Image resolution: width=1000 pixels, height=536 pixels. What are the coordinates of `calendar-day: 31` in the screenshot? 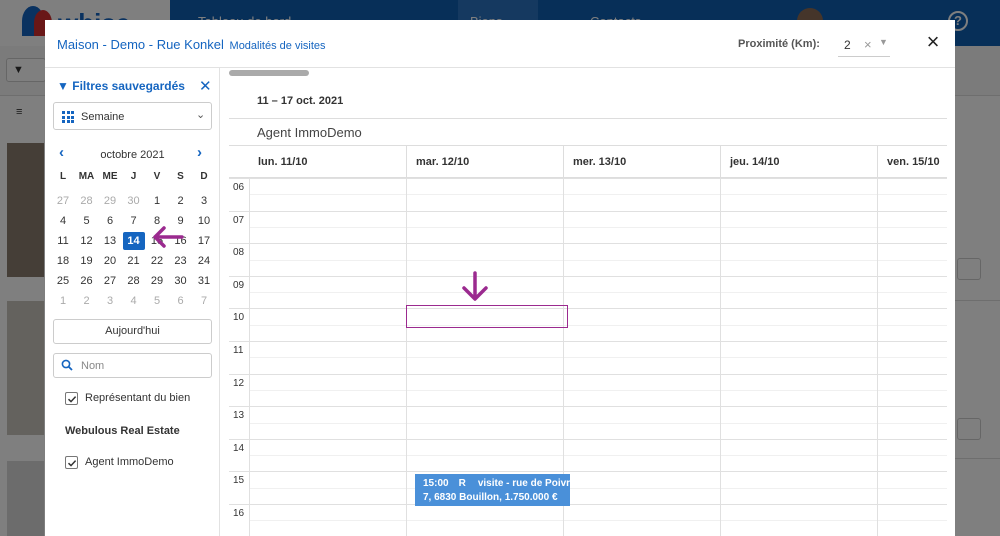 It's located at (204, 281).